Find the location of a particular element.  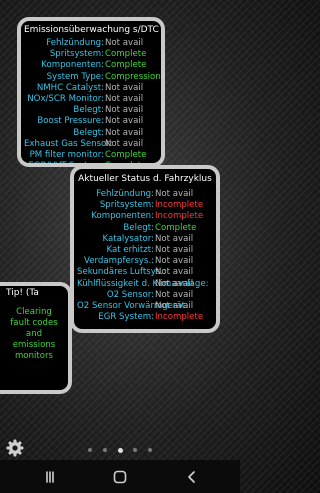

monitor-label: O2 Sensor: is located at coordinates (130, 294).